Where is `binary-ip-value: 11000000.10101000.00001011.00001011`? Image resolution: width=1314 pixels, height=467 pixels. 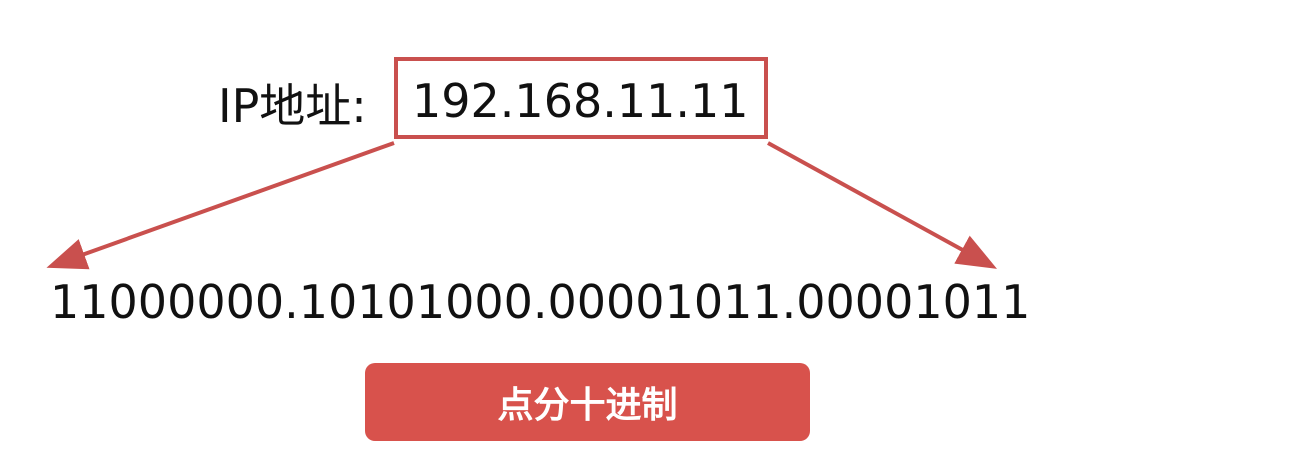 binary-ip-value: 11000000.10101000.00001011.00001011 is located at coordinates (540, 302).